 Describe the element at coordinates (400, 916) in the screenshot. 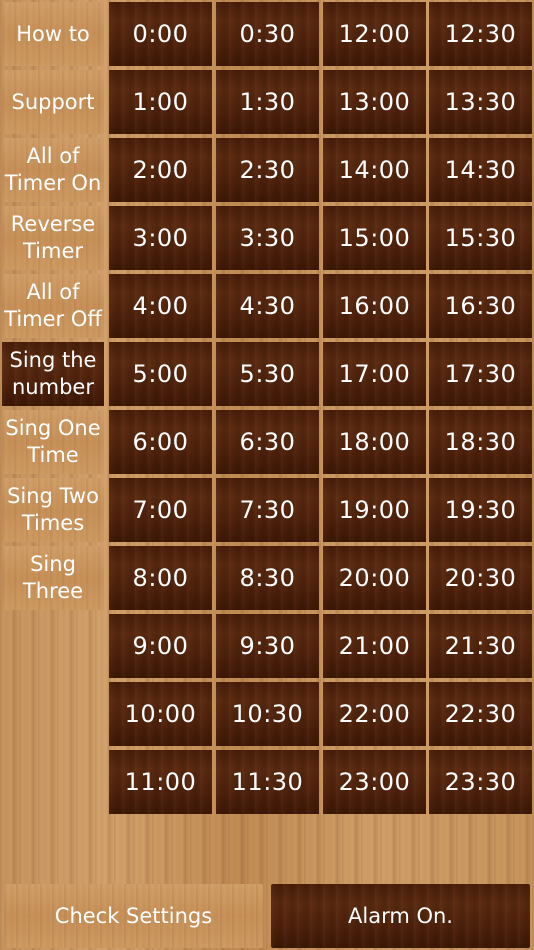

I see `alarm-toggle-button: Alarm On.` at that location.